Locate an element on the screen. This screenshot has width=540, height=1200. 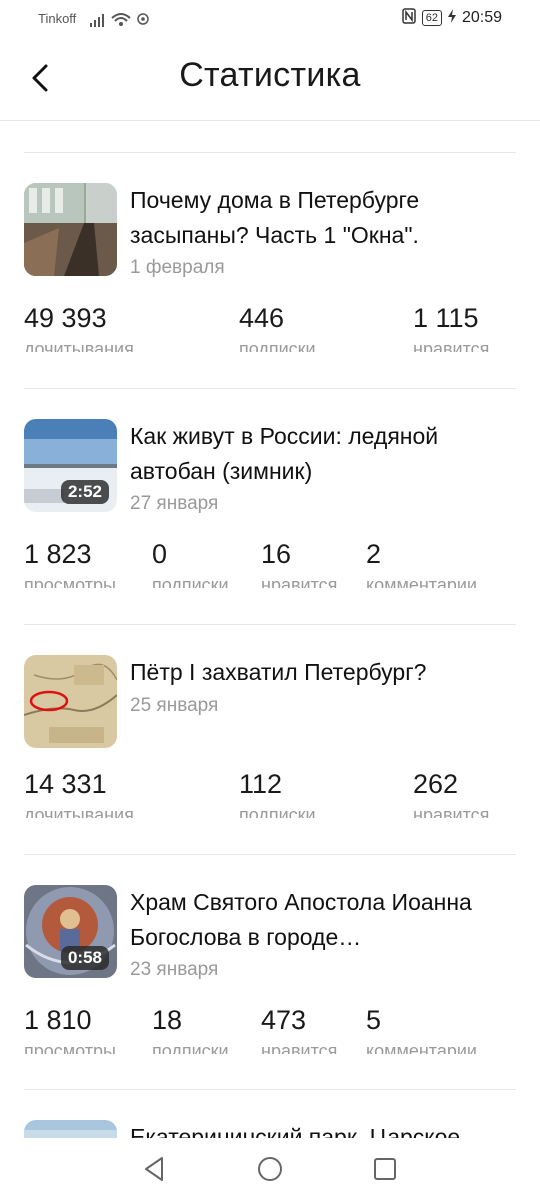
stat-value: 1 810 is located at coordinates (58, 1020).